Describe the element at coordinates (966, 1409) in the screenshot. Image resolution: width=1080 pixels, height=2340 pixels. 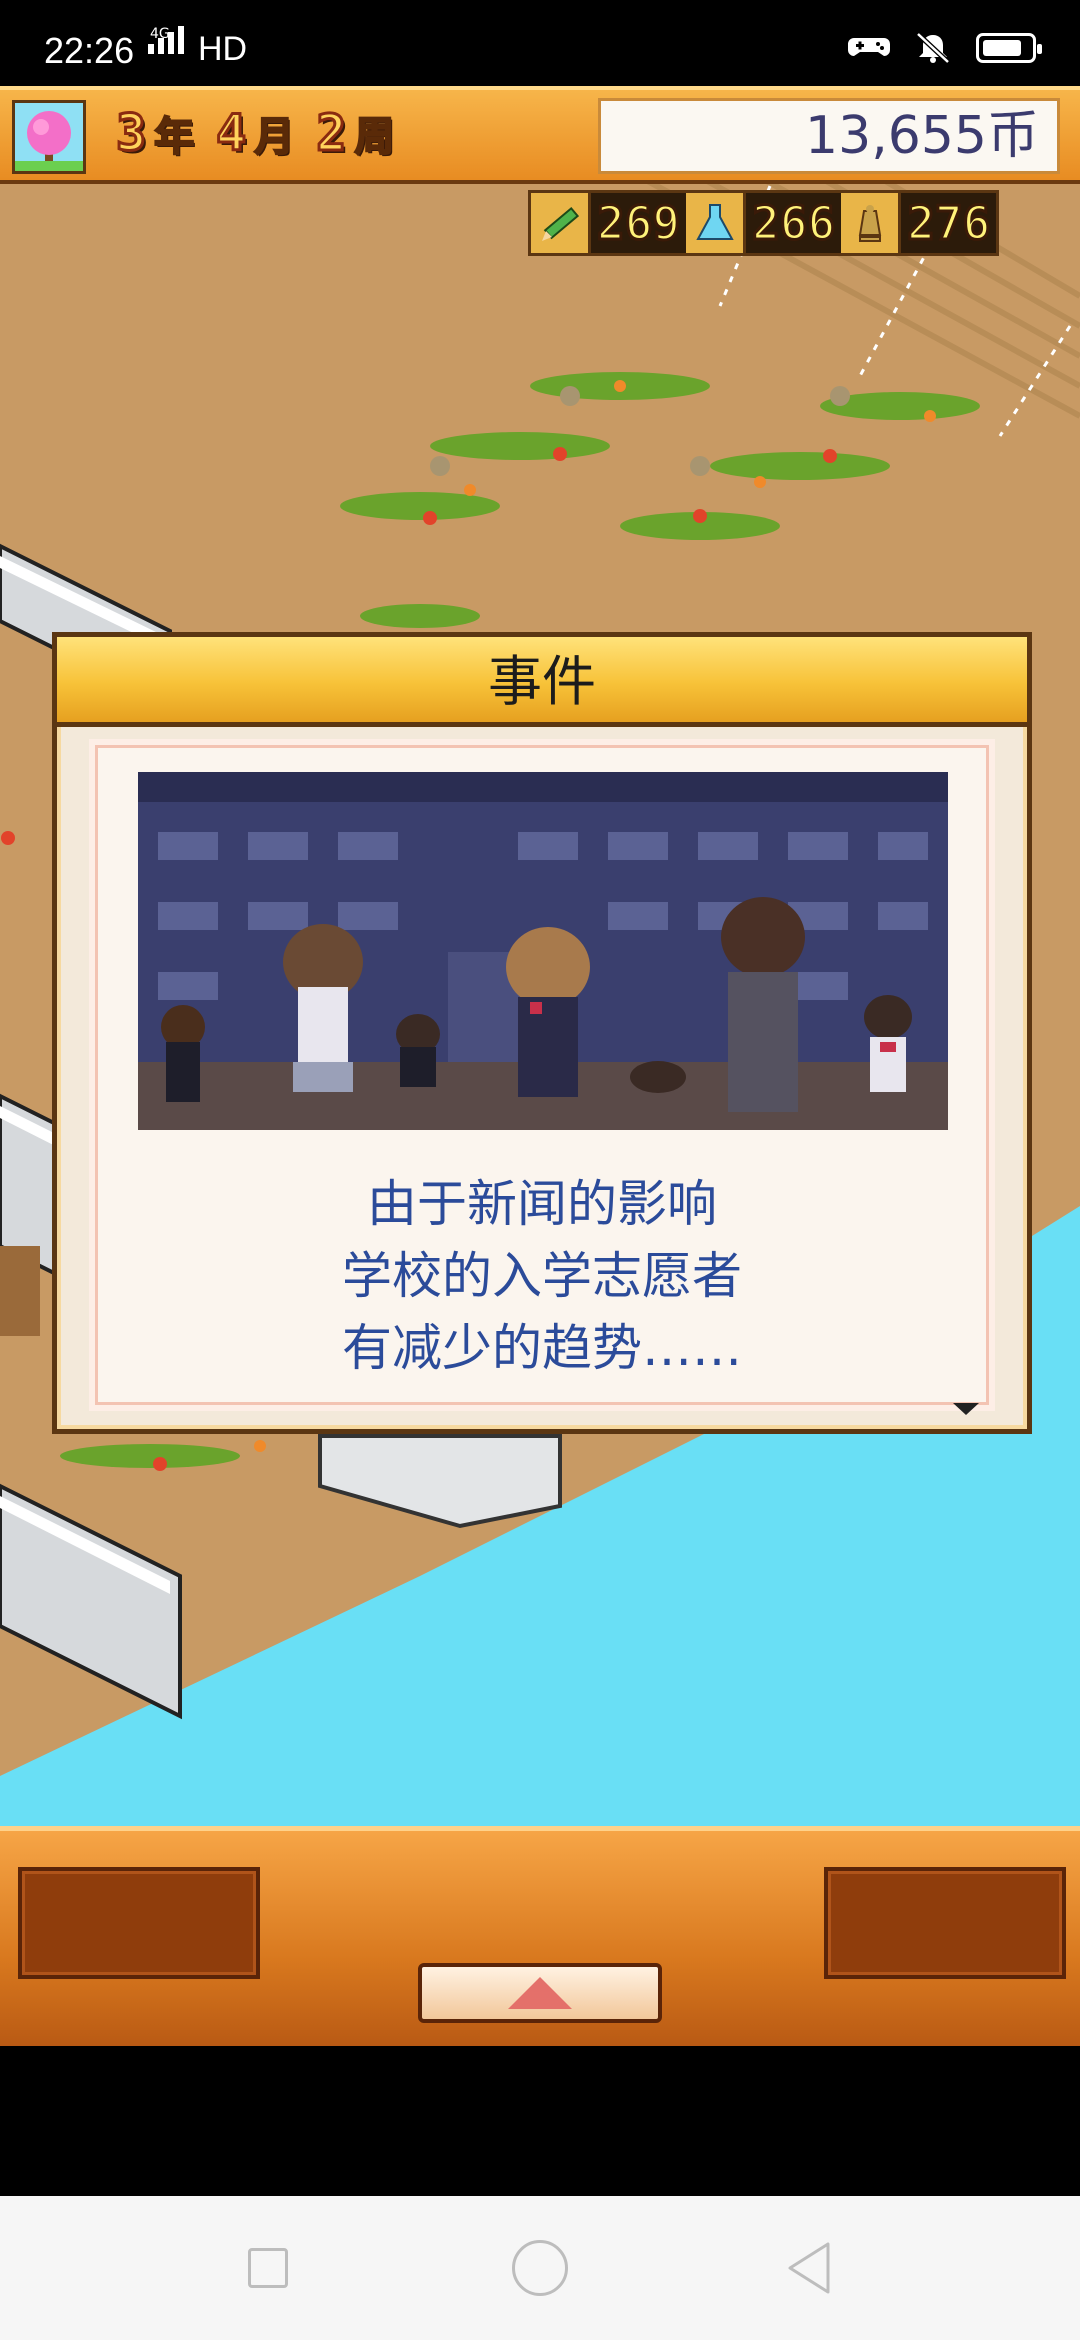
I see `next-arrow-icon` at that location.